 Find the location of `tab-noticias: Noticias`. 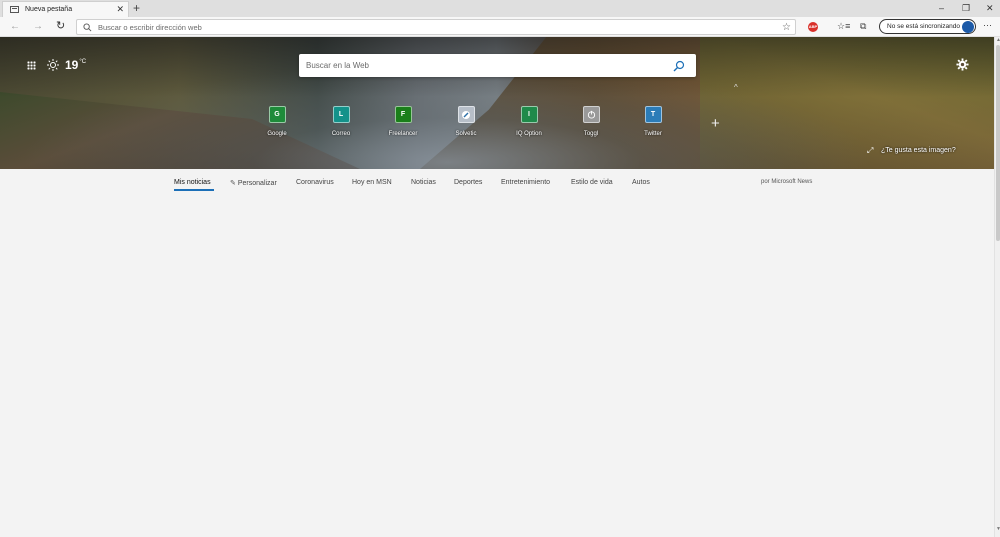

tab-noticias: Noticias is located at coordinates (423, 182).